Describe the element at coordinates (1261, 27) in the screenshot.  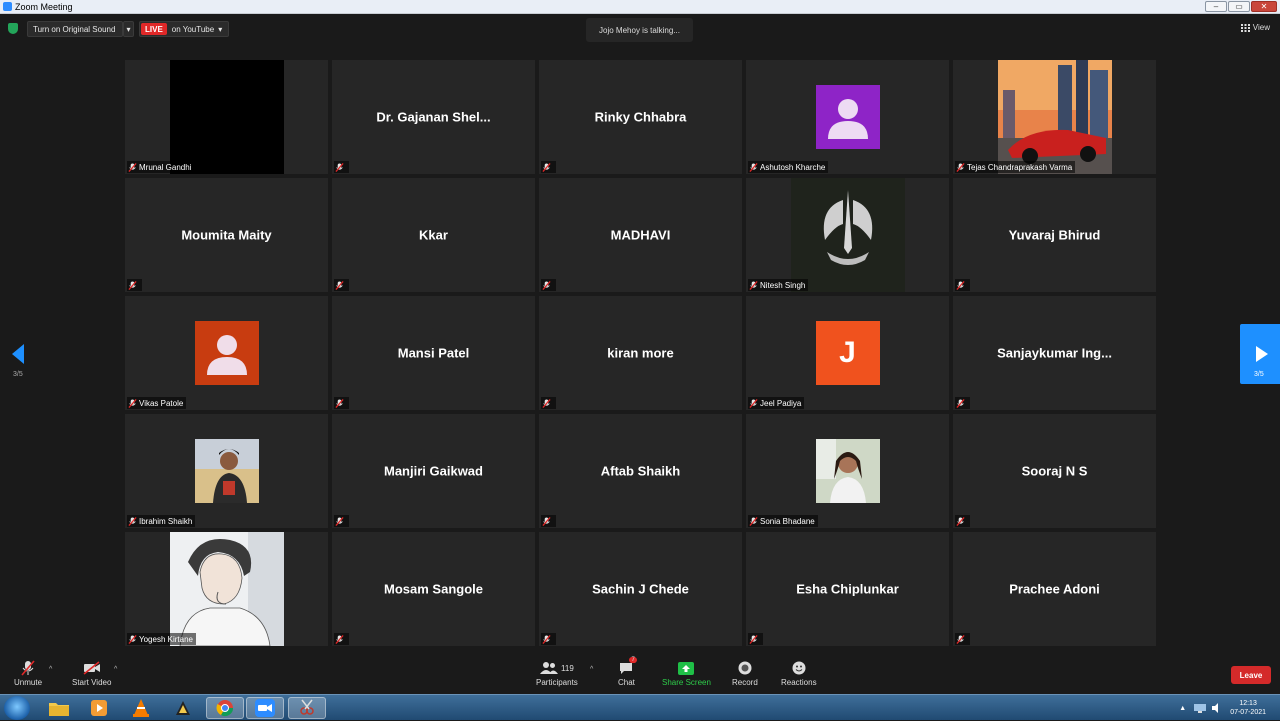
I see `view-label: View` at that location.